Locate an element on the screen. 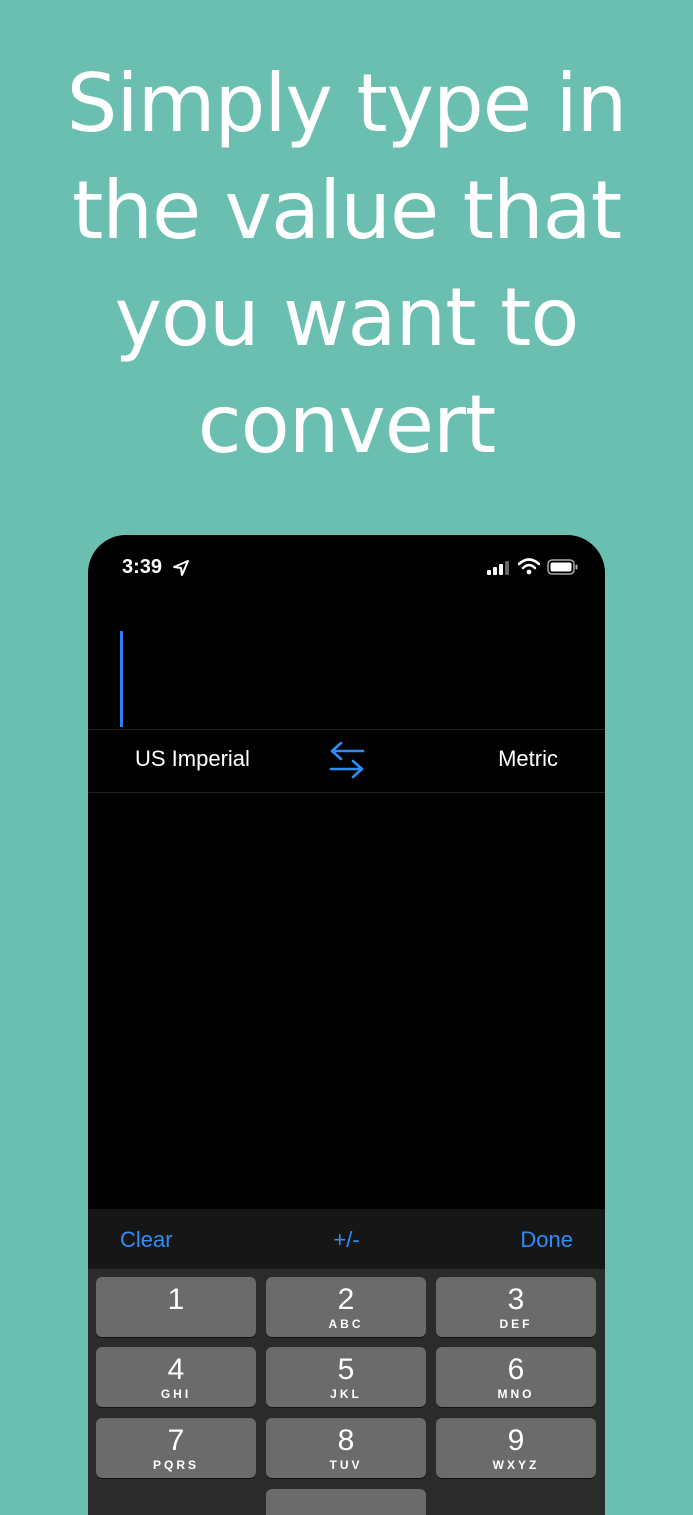 This screenshot has width=693, height=1515. headline-line-3: you want to is located at coordinates (347, 317).